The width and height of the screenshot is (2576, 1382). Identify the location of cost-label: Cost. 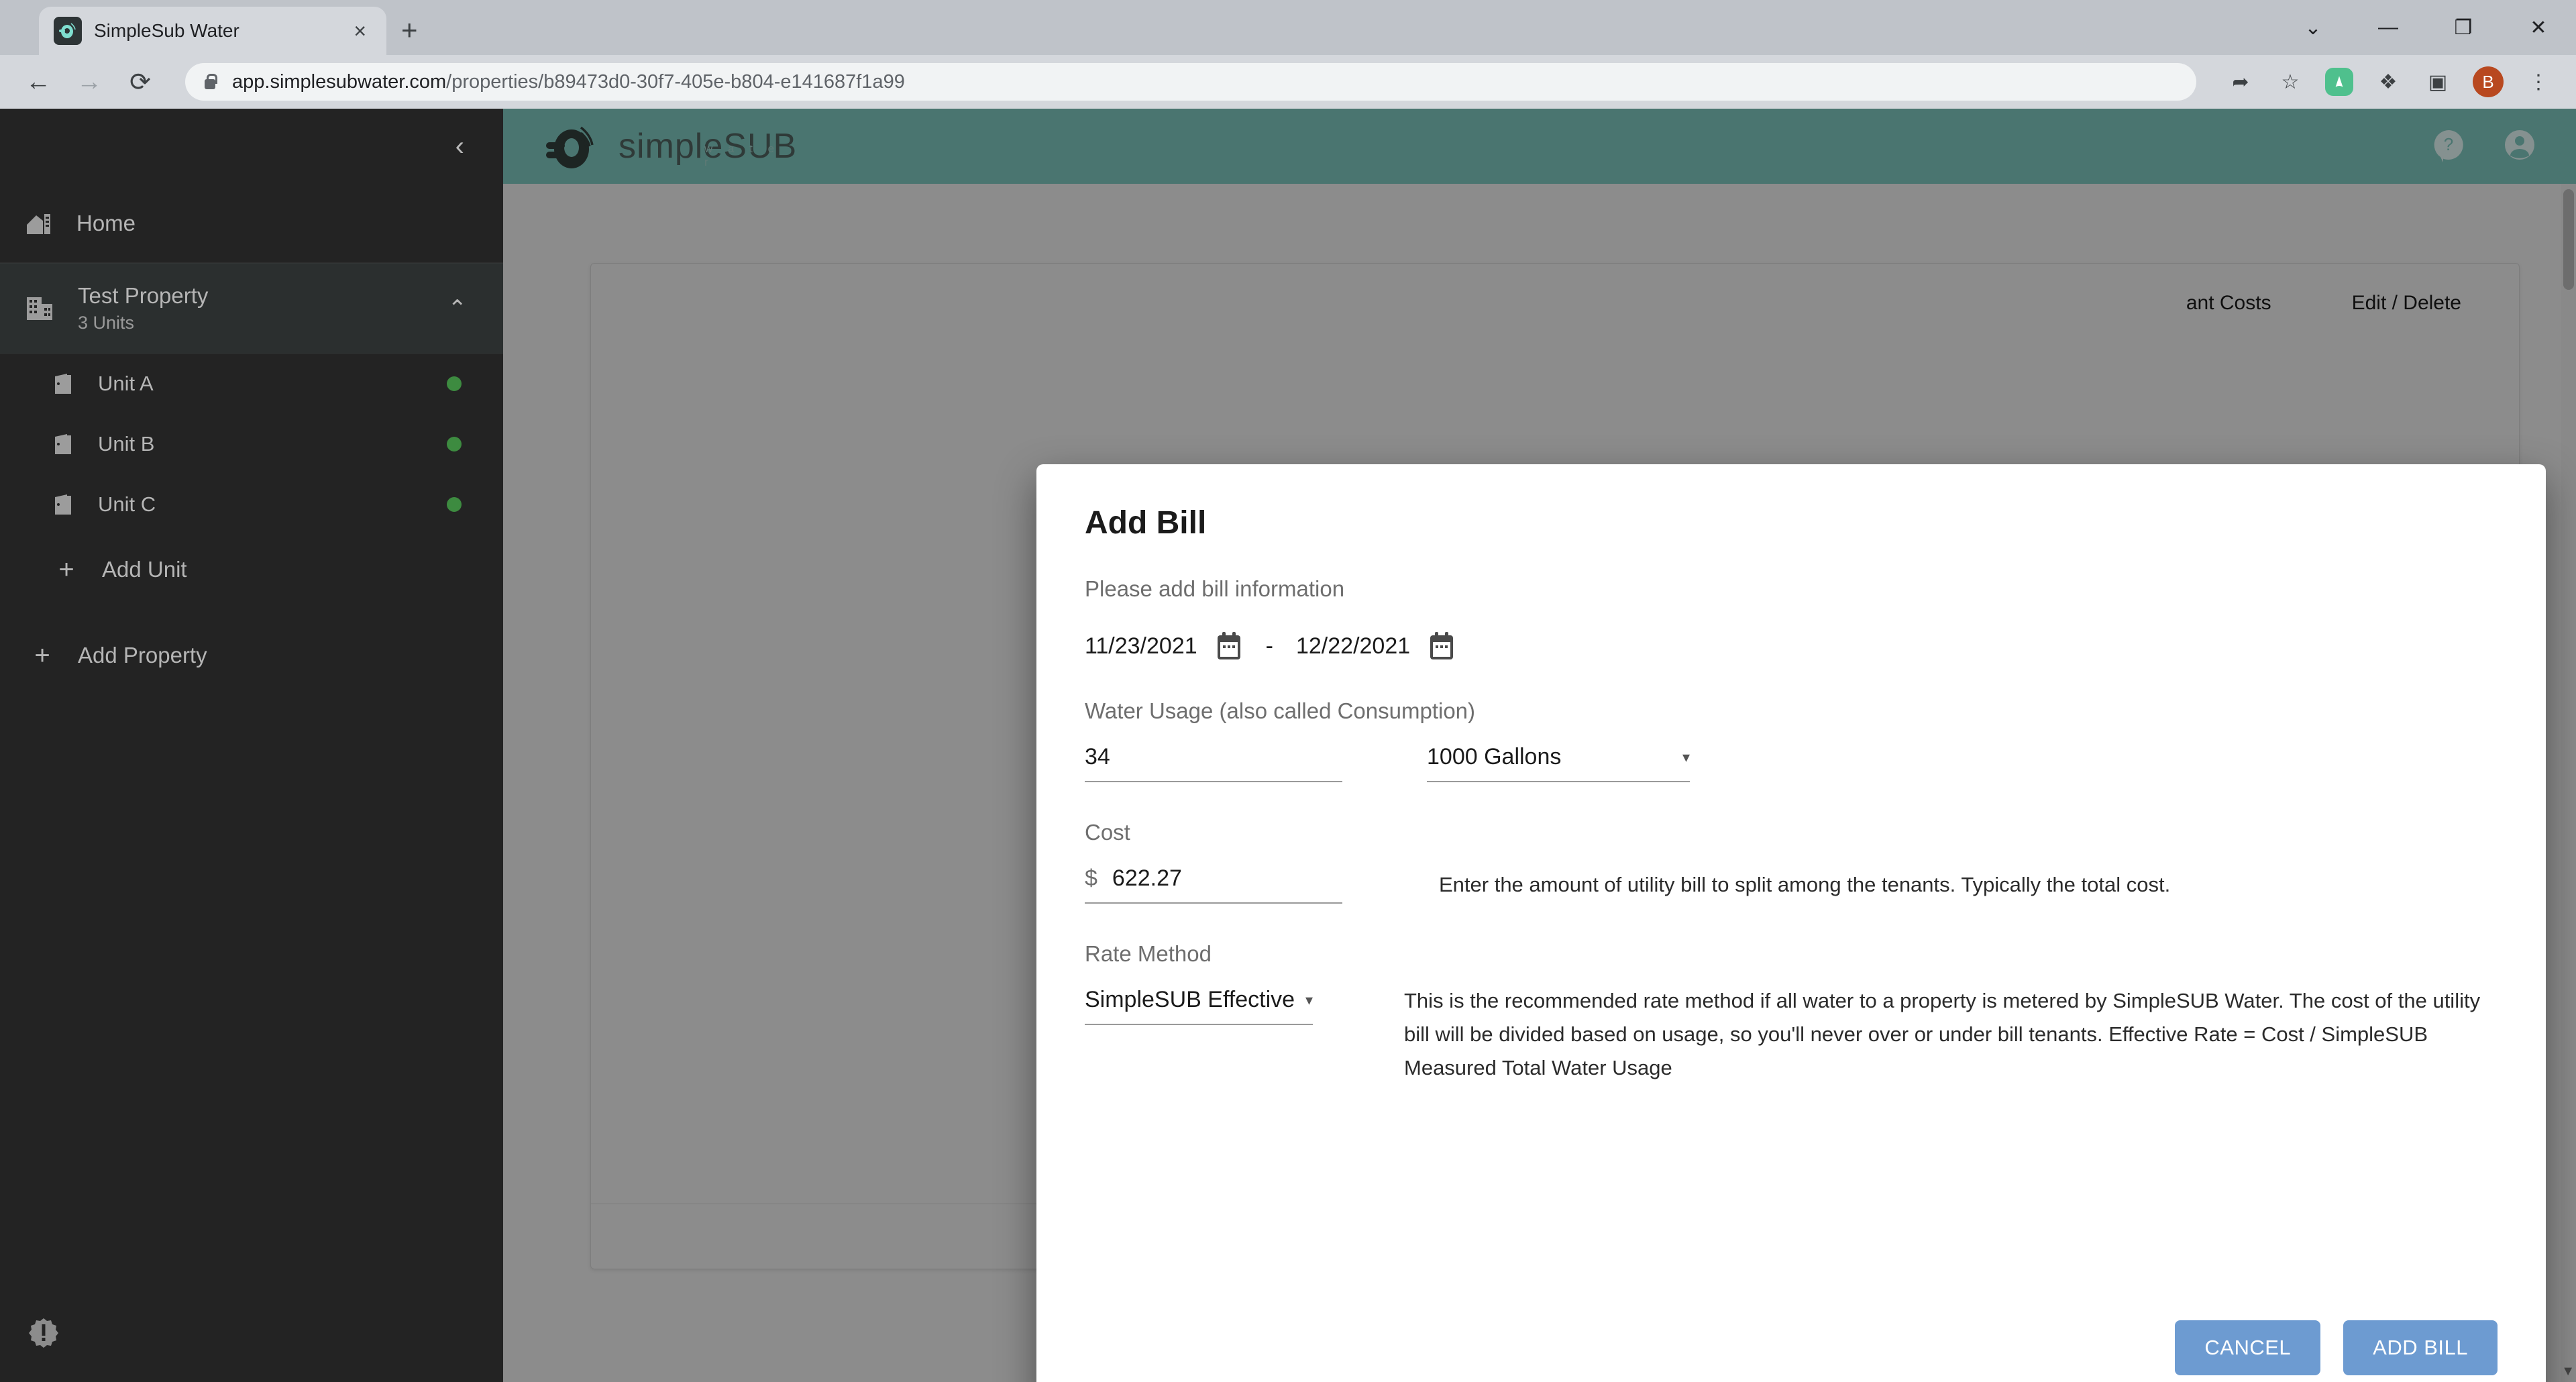
(1107, 832).